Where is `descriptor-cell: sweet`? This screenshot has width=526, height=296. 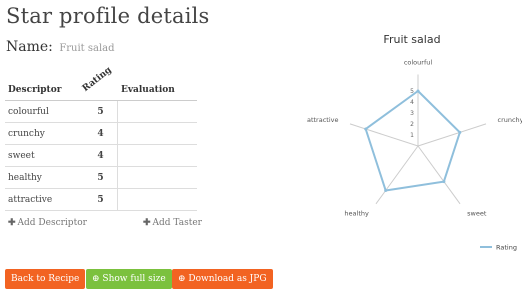
descriptor-cell: sweet is located at coordinates (44, 155).